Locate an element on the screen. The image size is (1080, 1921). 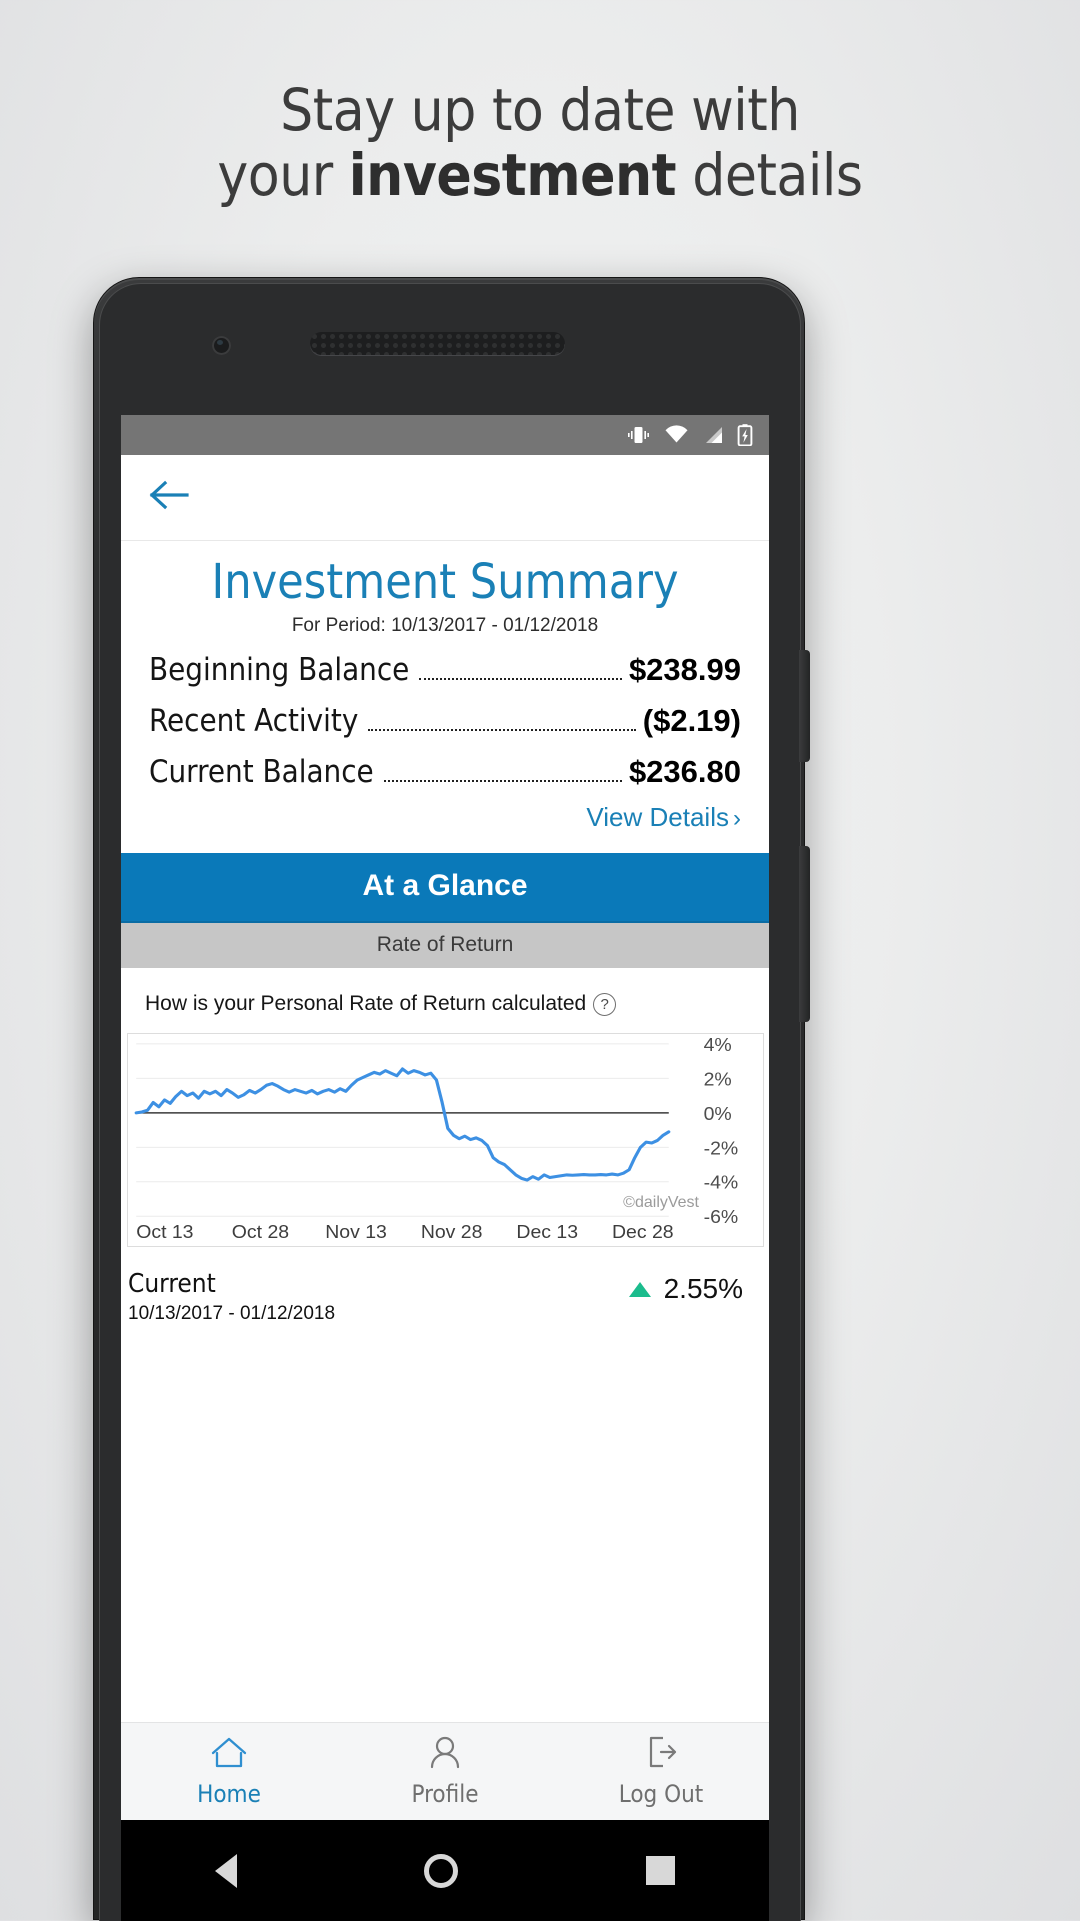
row-label: Current Balance is located at coordinates (261, 772).